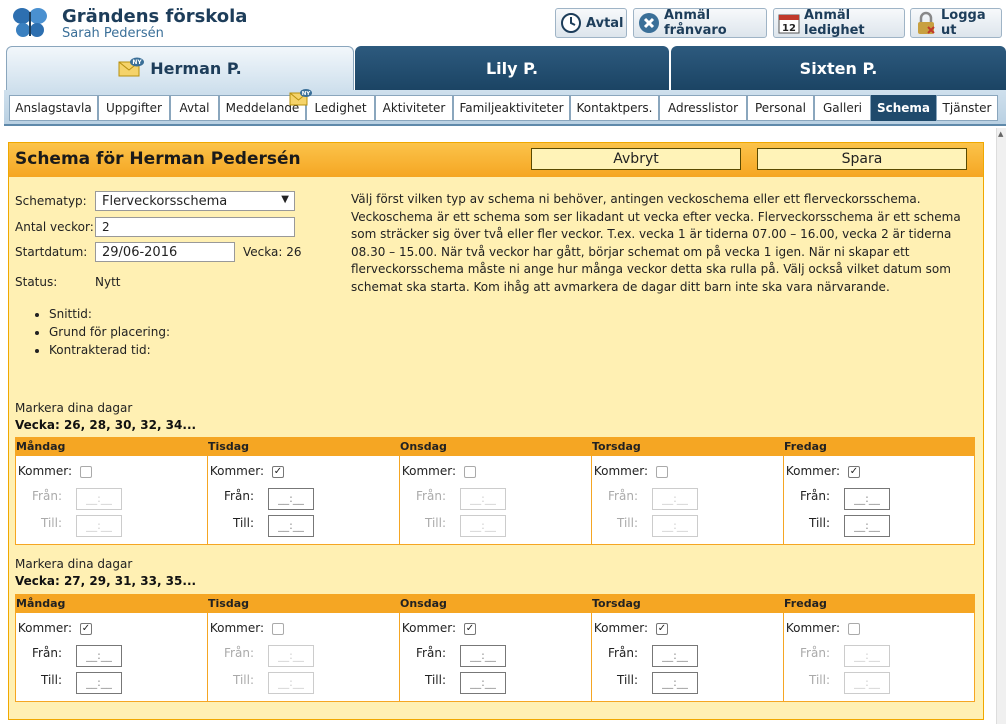 This screenshot has height=724, width=1006. I want to click on mark-days-label: Markera dina dagar, so click(74, 564).